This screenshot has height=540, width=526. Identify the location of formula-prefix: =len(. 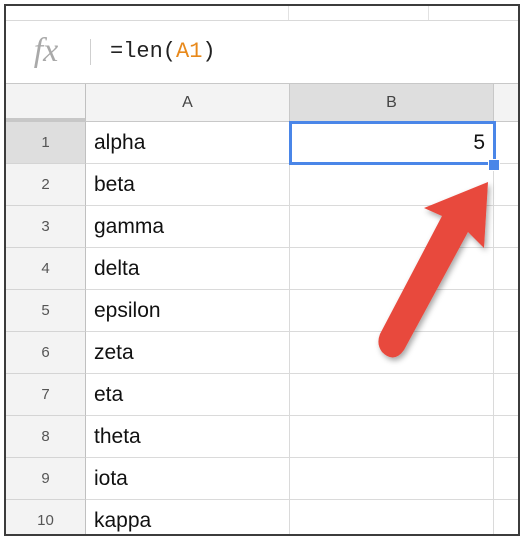
(143, 51).